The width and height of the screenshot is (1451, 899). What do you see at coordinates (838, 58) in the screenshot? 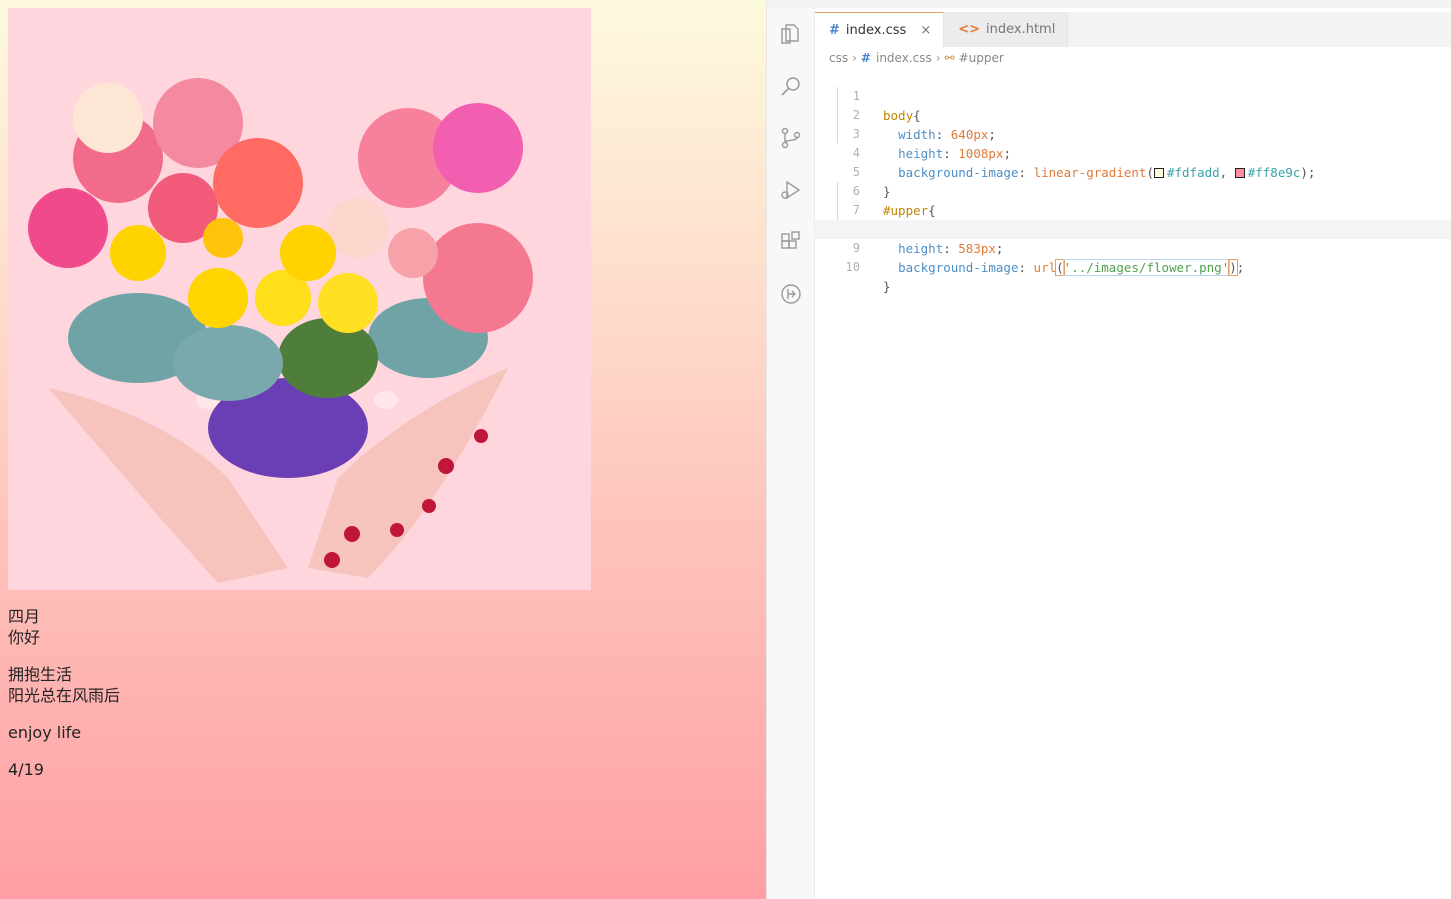
I see `breadcrumb-folder: css` at bounding box center [838, 58].